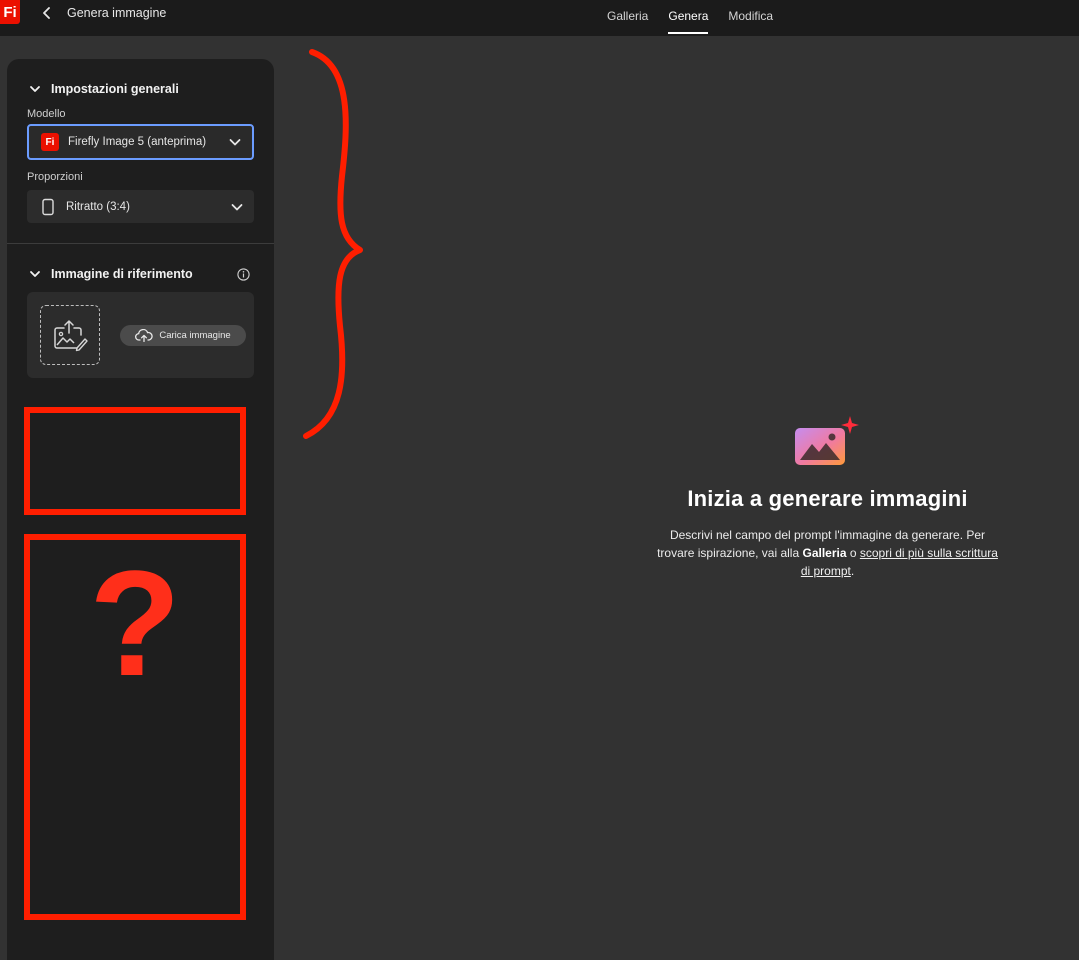  I want to click on reference-image-card: Carica immagine, so click(140, 335).